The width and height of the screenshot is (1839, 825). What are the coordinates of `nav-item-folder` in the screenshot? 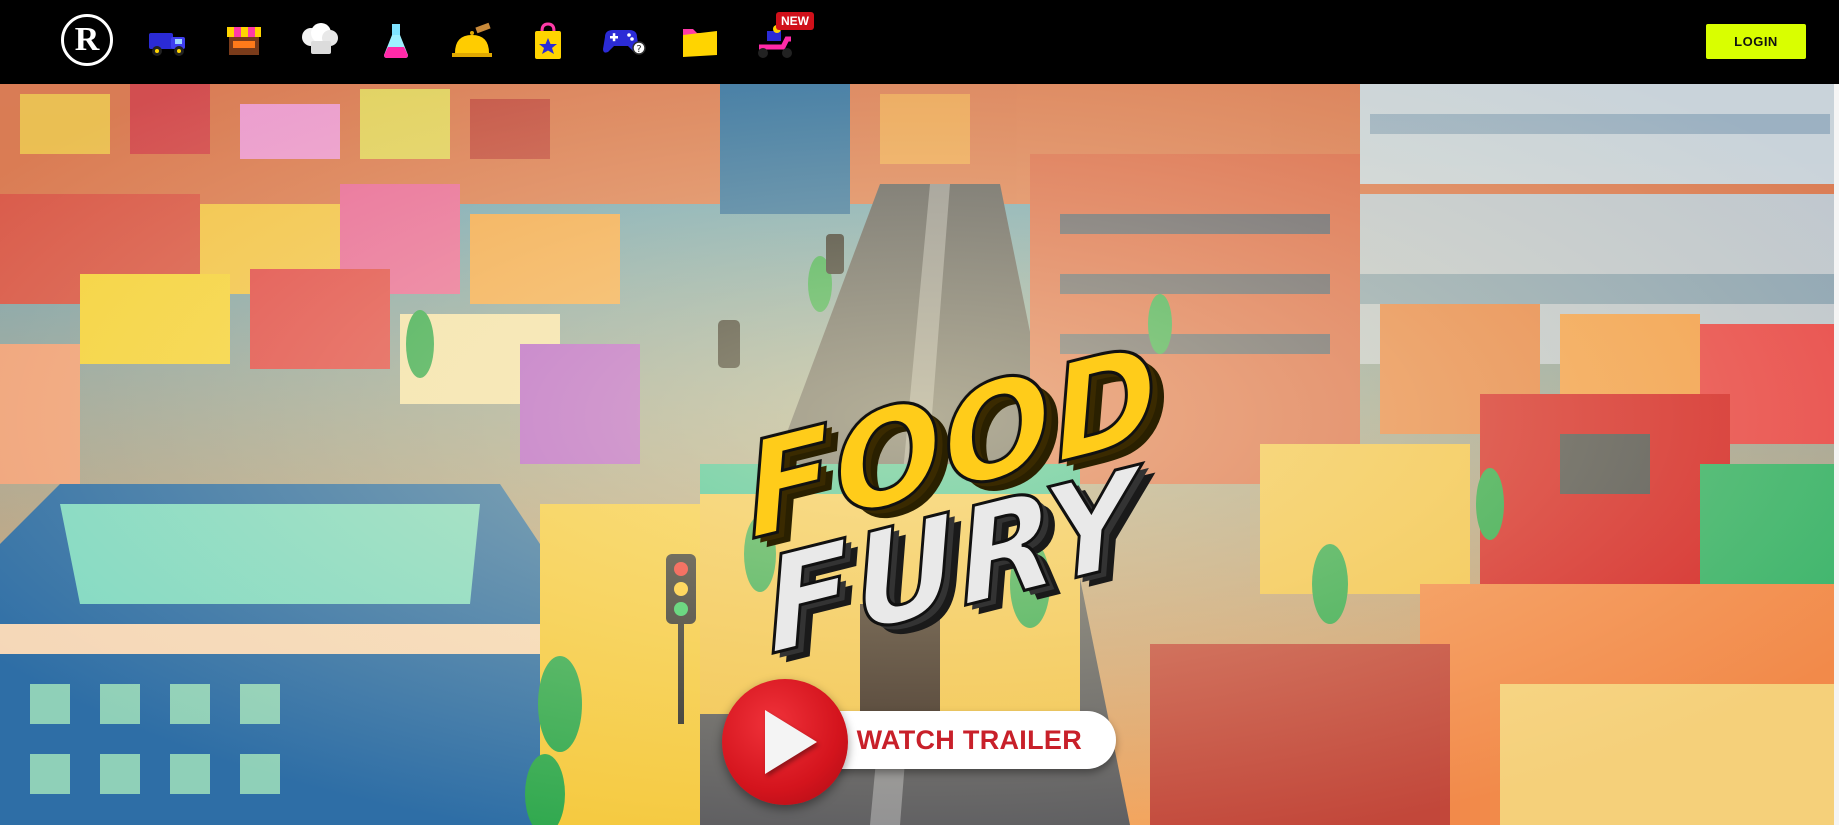 It's located at (700, 41).